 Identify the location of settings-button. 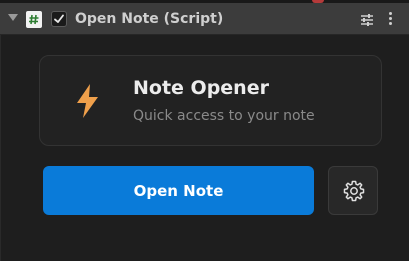
(353, 190).